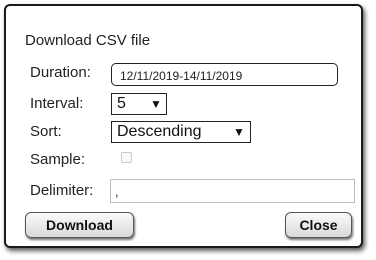 The image size is (376, 260). Describe the element at coordinates (58, 159) in the screenshot. I see `sample-label: Sample:` at that location.